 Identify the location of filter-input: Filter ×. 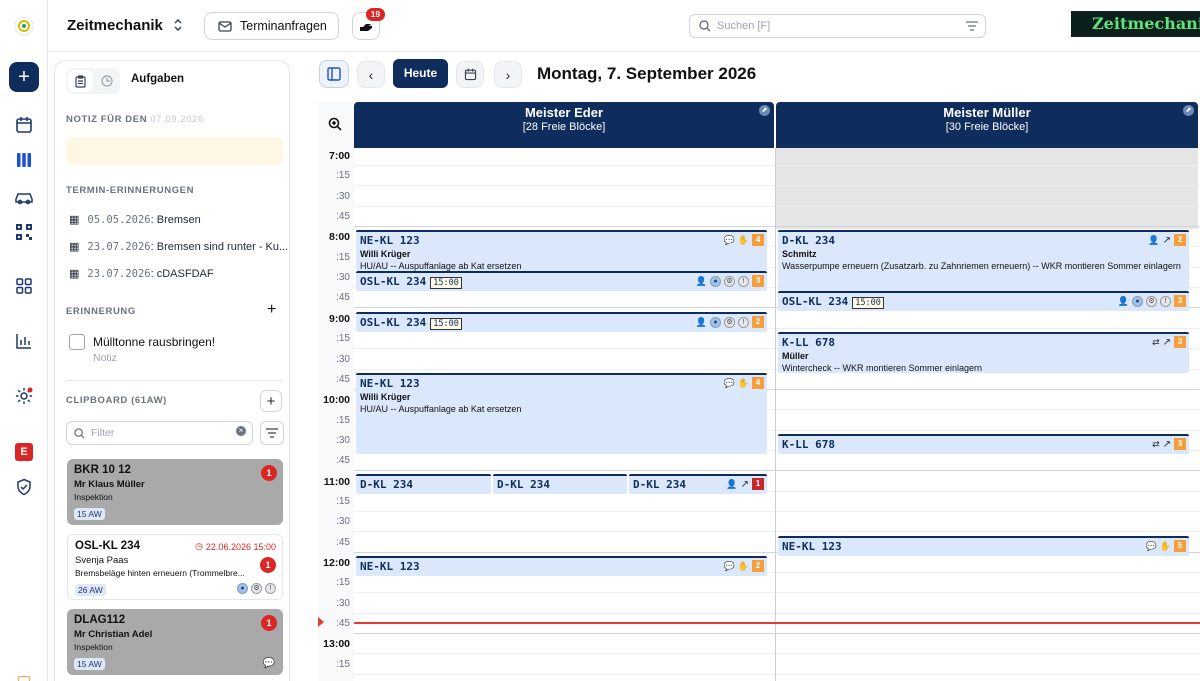
(159, 433).